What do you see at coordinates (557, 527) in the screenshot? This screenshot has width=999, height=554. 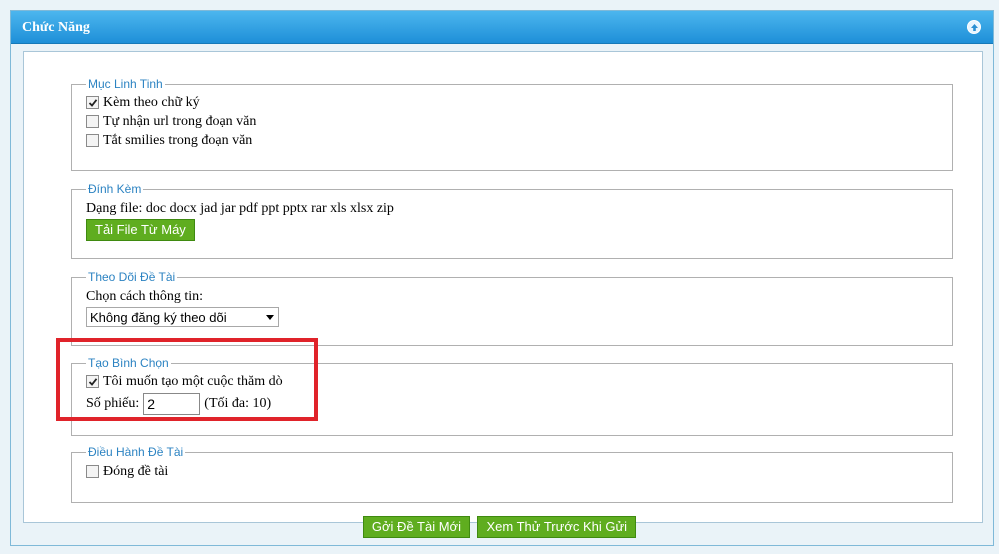 I see `preview-button: Xem Thử Trước Khi Gửi` at bounding box center [557, 527].